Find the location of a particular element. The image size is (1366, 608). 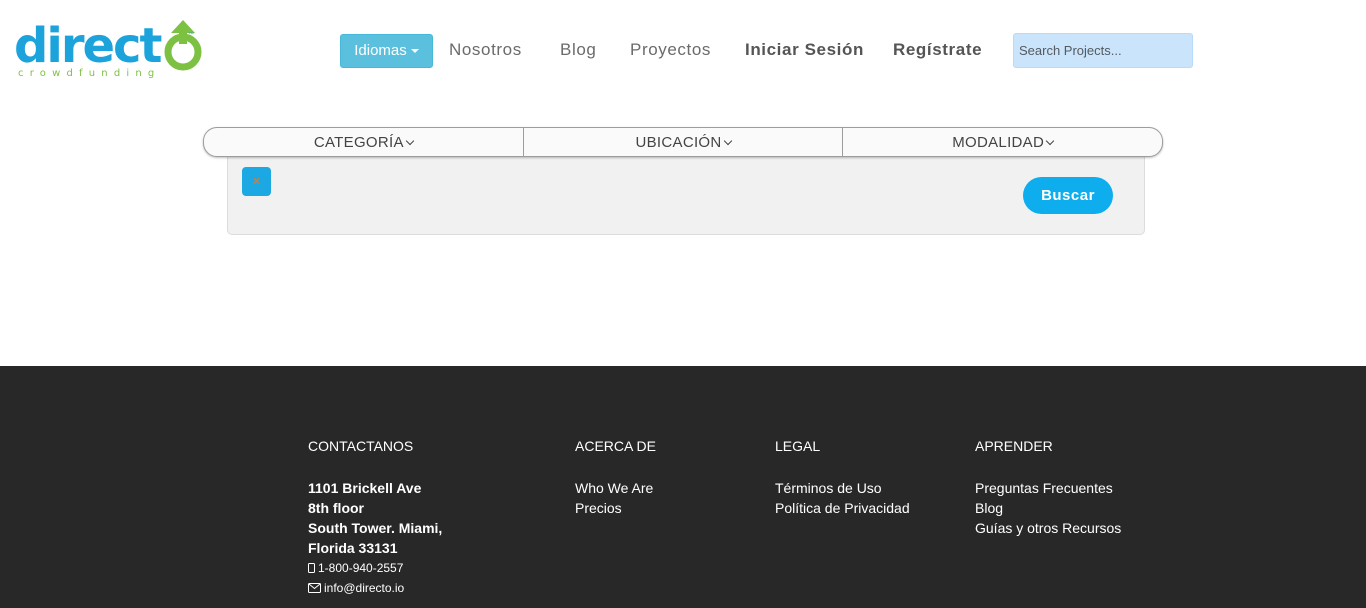

nav-link-blog: Blog is located at coordinates (578, 50).